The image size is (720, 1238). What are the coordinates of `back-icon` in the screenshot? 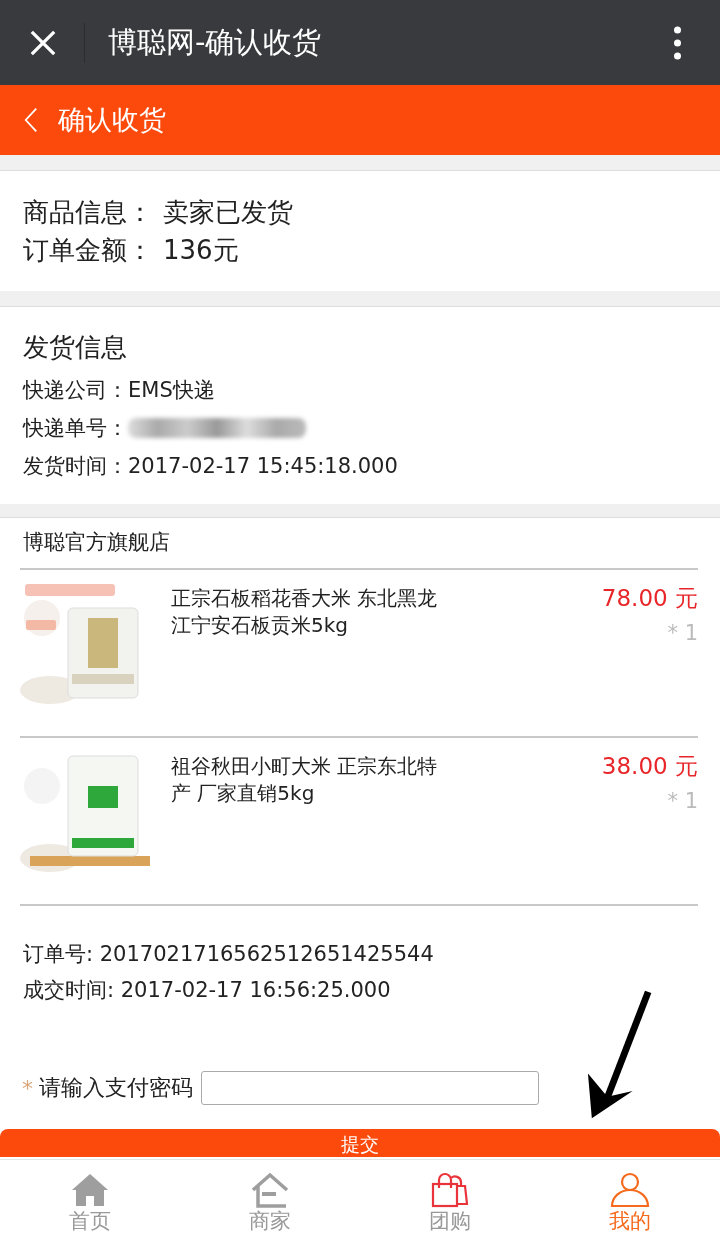 It's located at (31, 120).